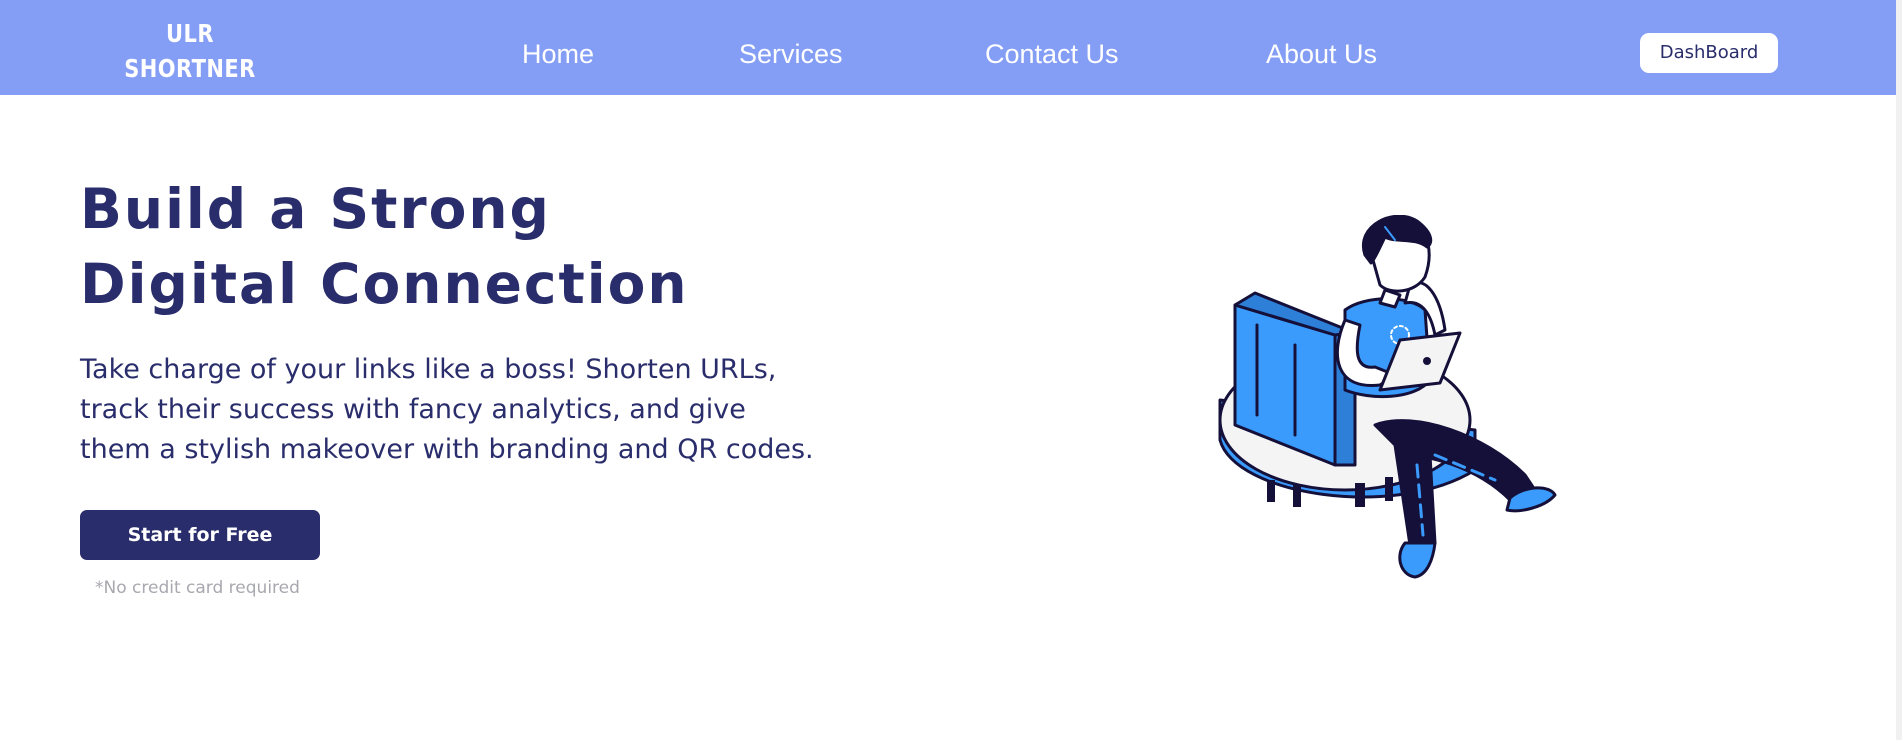  What do you see at coordinates (384, 247) in the screenshot?
I see `hero-title: Build a Strong Digital Connection` at bounding box center [384, 247].